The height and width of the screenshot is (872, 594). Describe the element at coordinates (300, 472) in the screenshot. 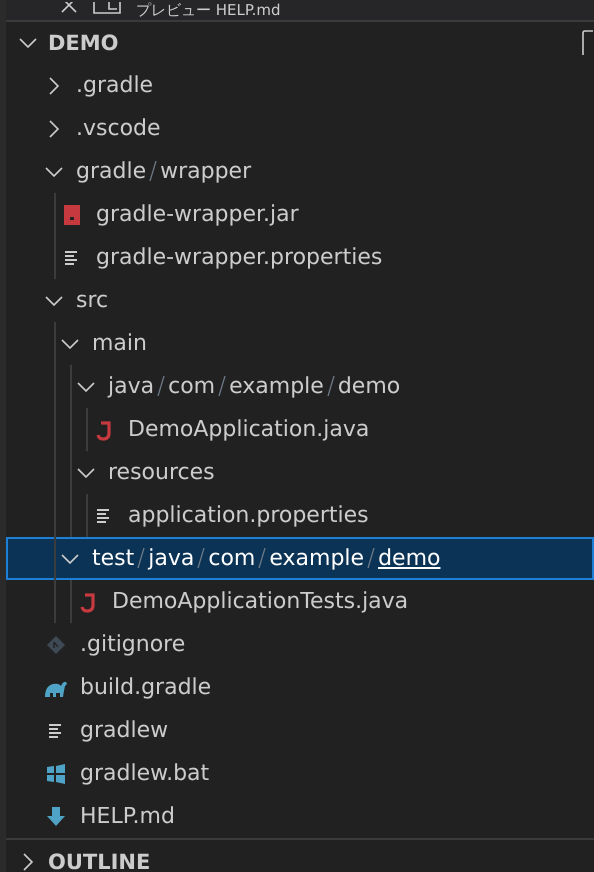

I see `folder-item: resources` at that location.